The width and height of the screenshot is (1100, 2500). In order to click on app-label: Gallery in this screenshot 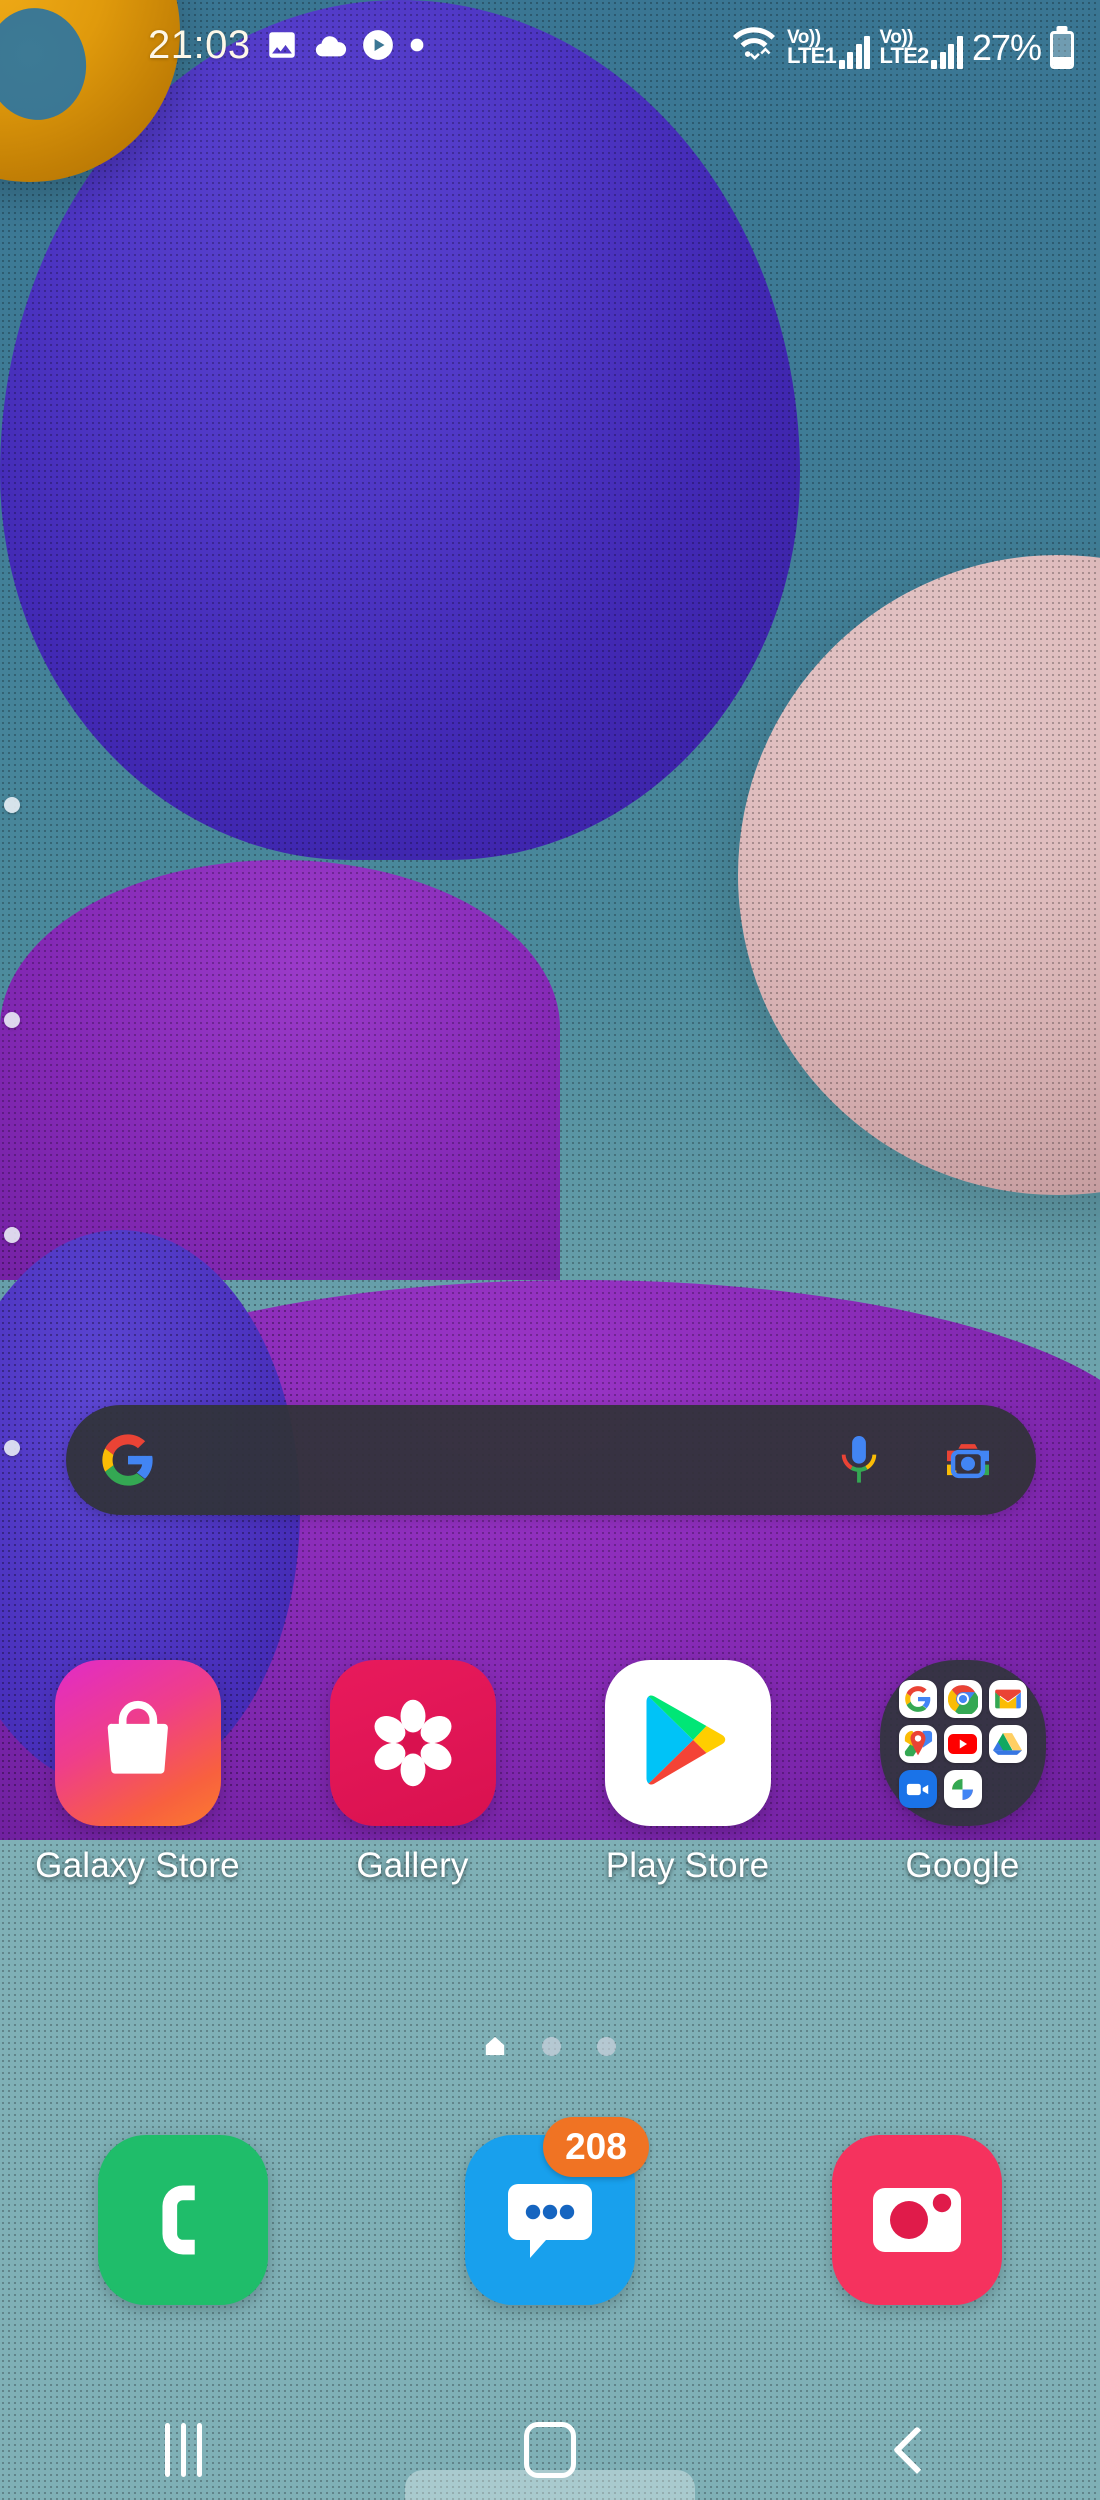, I will do `click(412, 1865)`.